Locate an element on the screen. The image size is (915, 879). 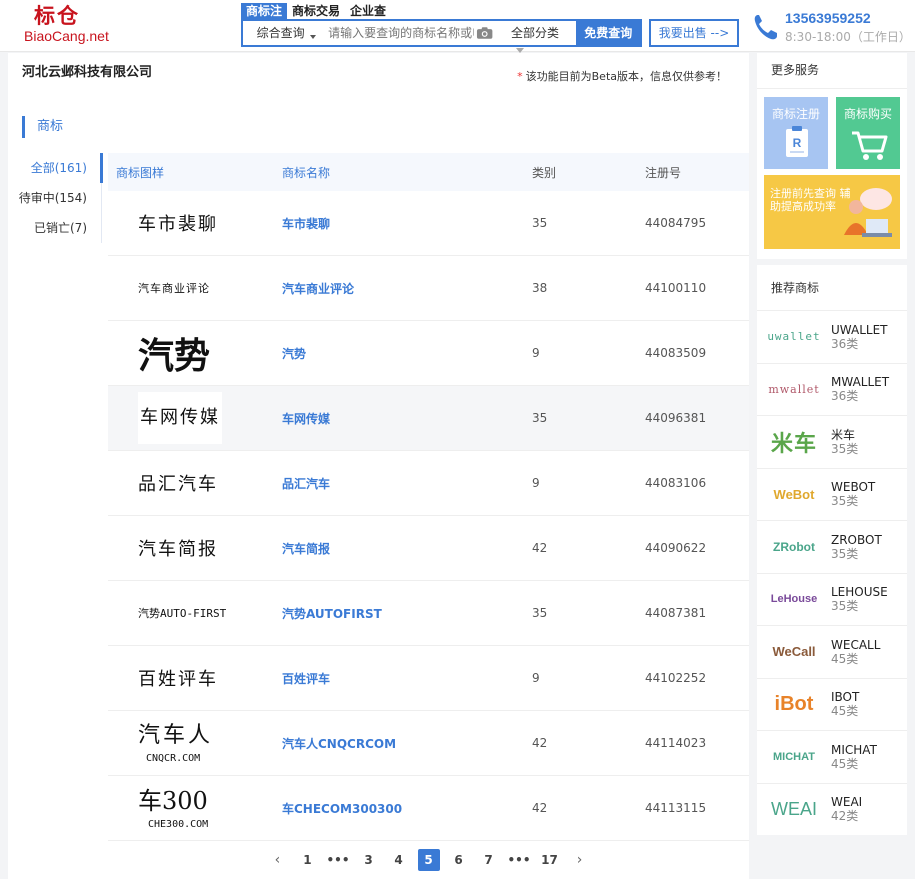
prev-page-chevron-icon: ‹ is located at coordinates (277, 860).